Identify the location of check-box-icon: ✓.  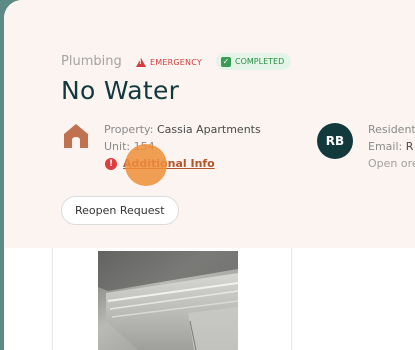
(226, 61).